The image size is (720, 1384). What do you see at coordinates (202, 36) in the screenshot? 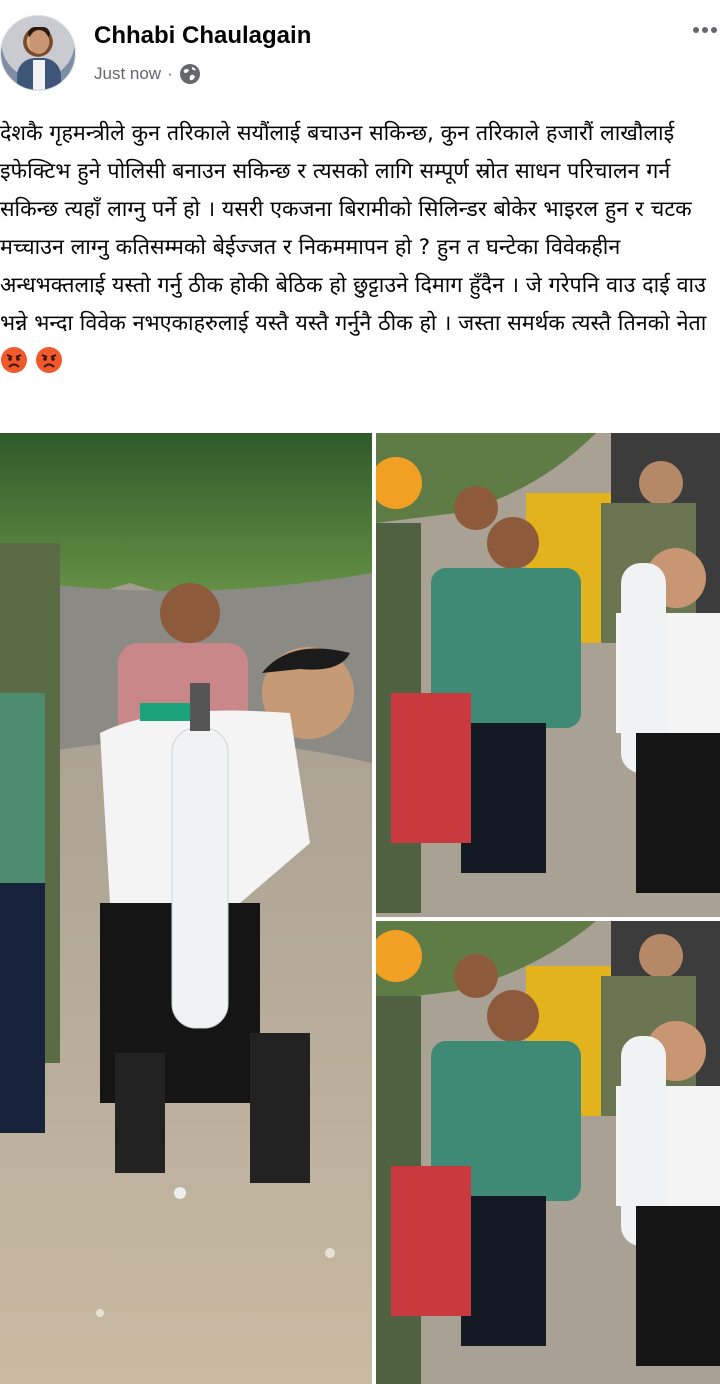
I see `author-name: Chhabi Chaulagain` at bounding box center [202, 36].